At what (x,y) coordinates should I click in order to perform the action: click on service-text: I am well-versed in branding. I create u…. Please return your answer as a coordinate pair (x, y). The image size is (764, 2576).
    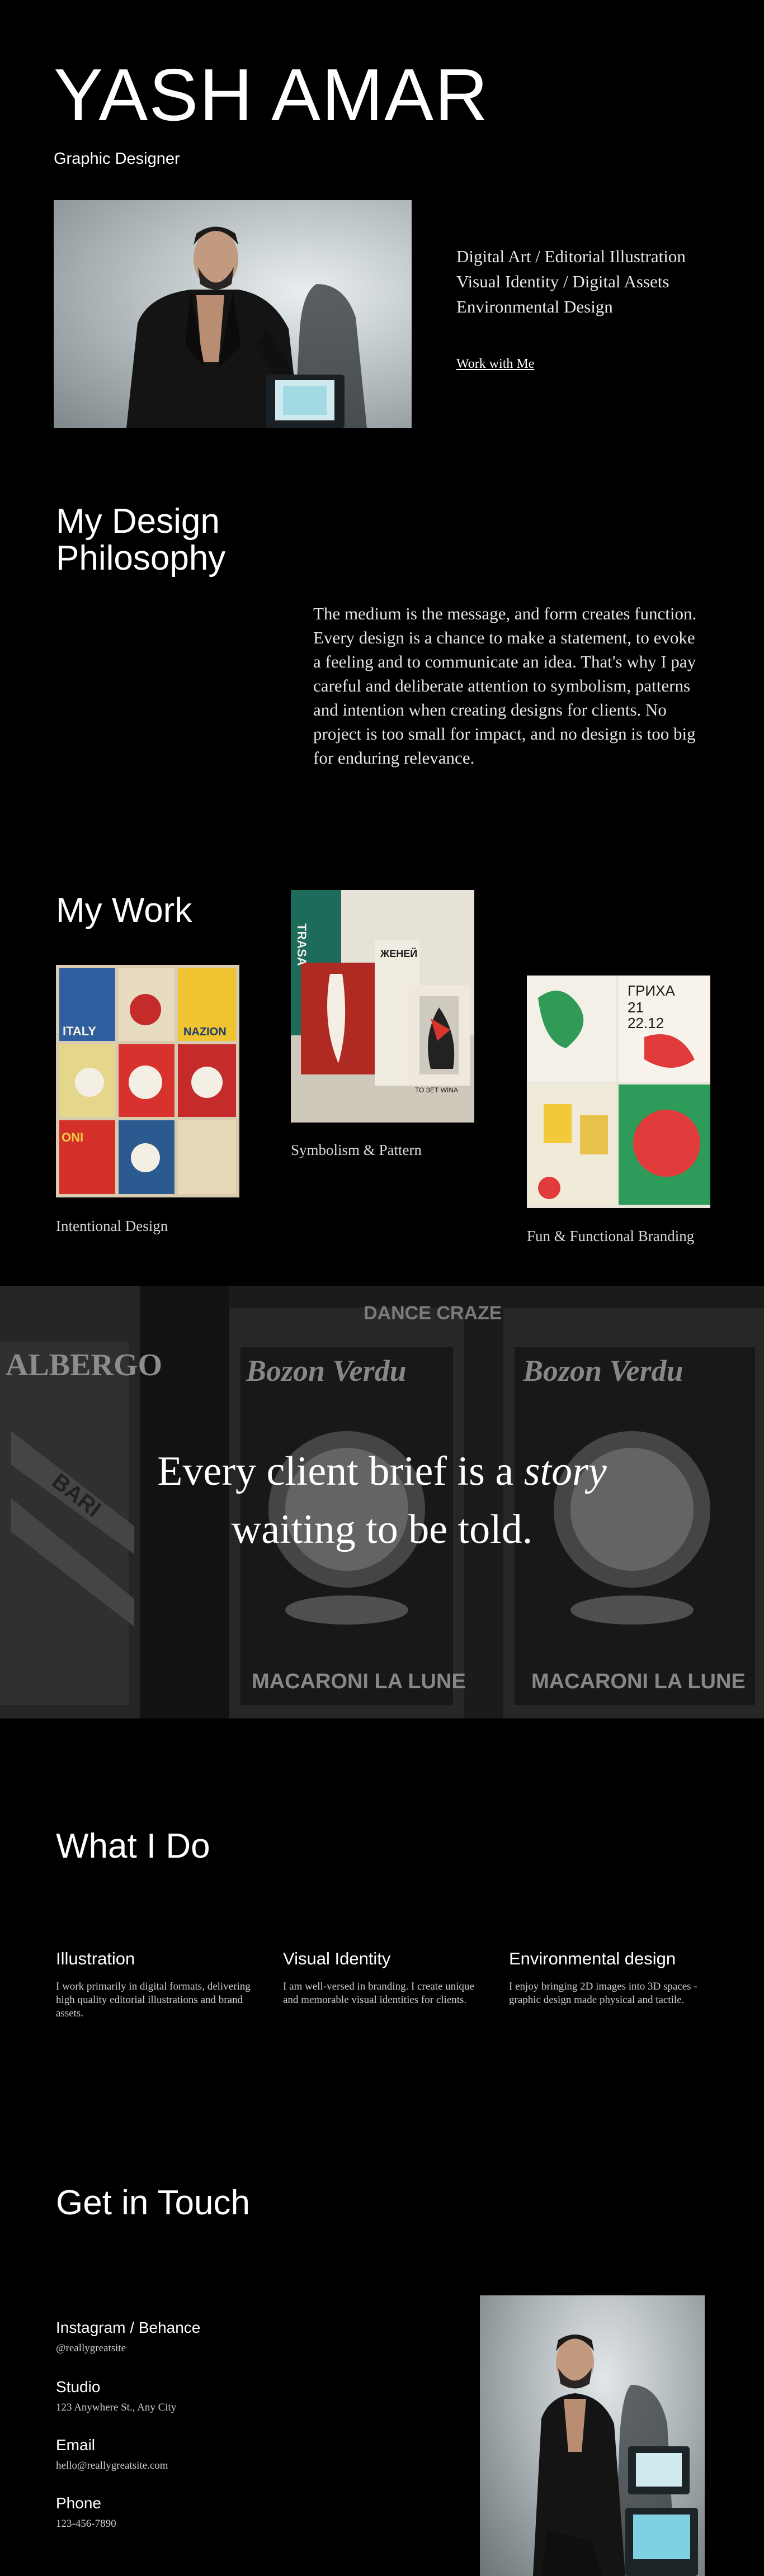
    Looking at the image, I should click on (378, 1993).